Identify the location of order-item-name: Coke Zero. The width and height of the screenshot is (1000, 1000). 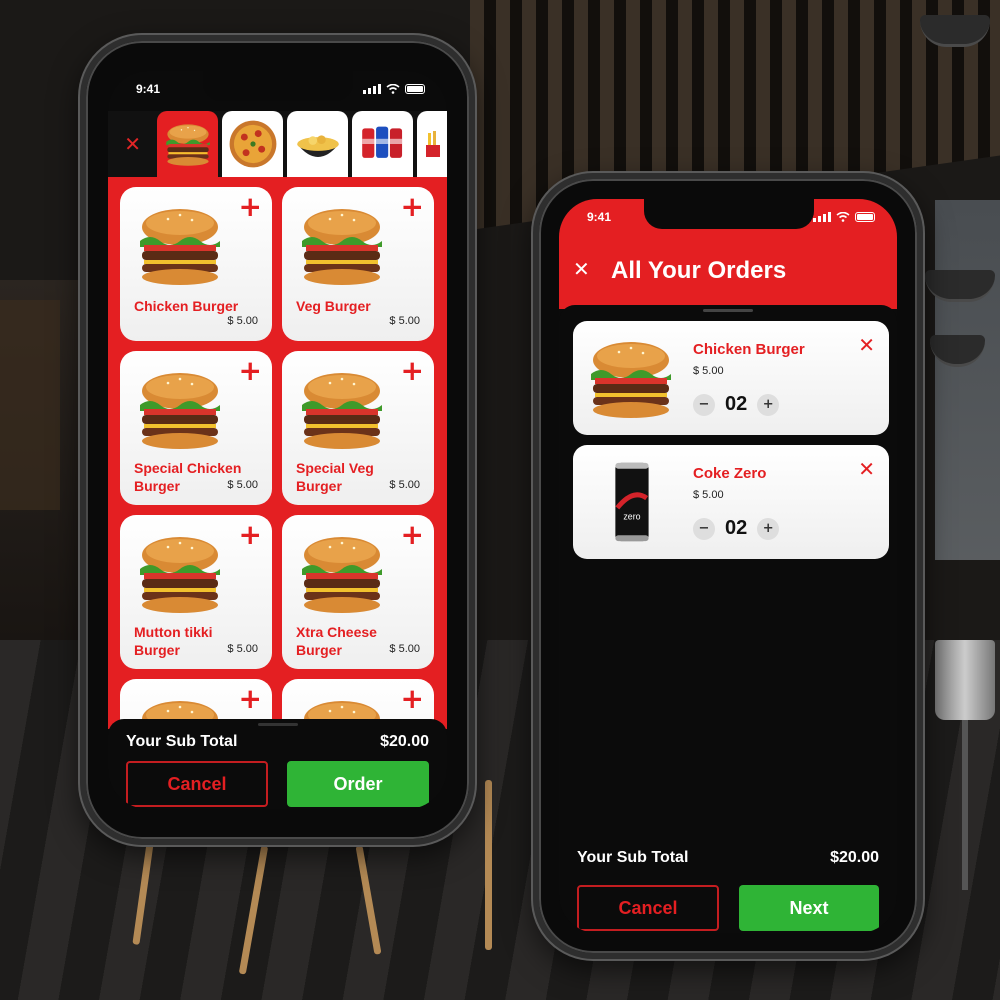
(730, 473).